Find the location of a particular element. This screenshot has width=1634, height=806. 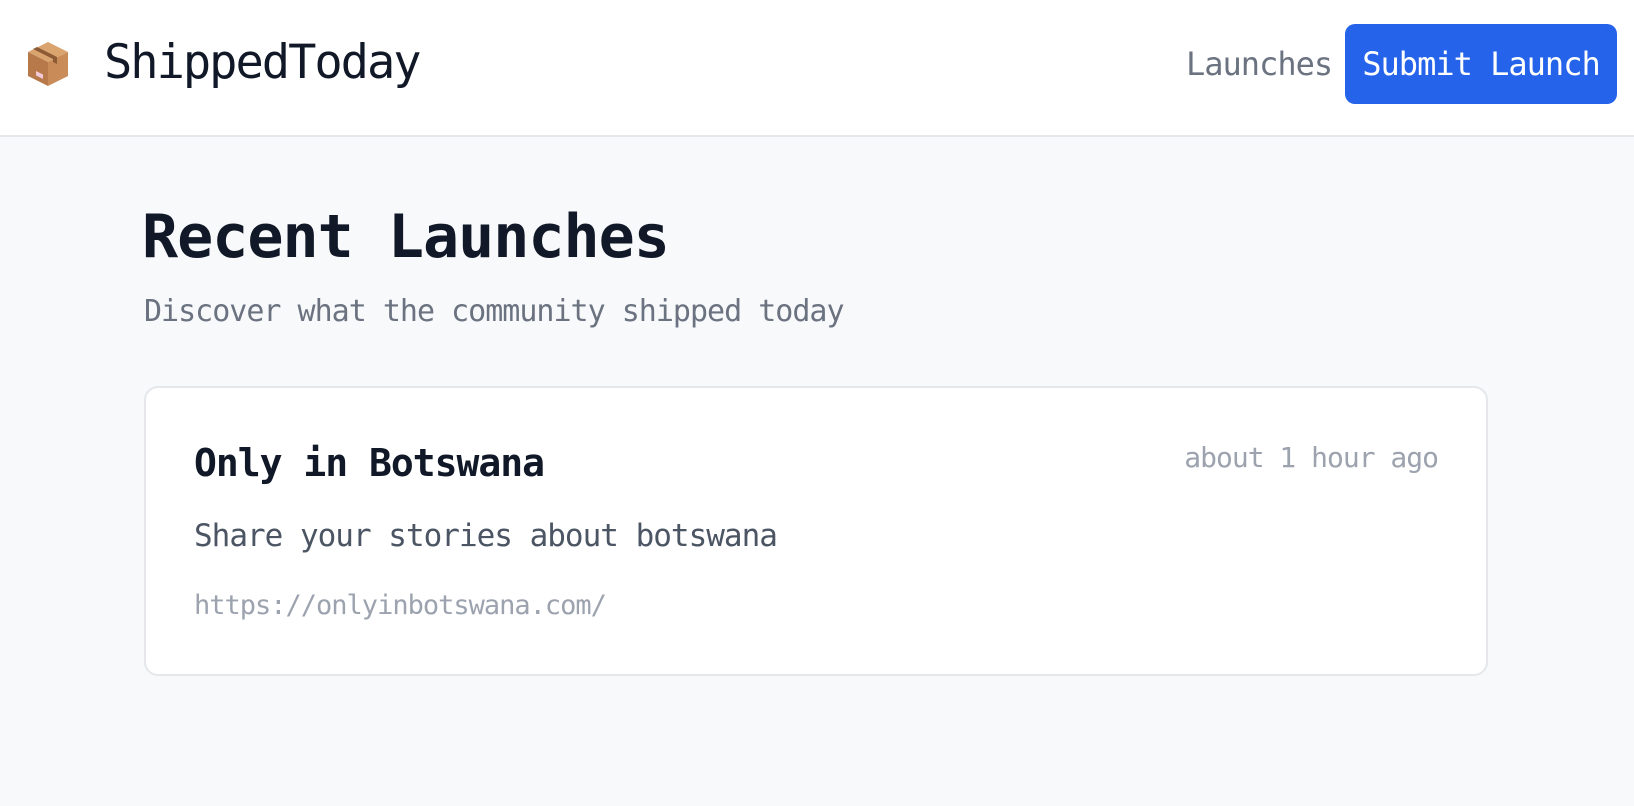

launch-description: Share your stories about botswana is located at coordinates (486, 536).